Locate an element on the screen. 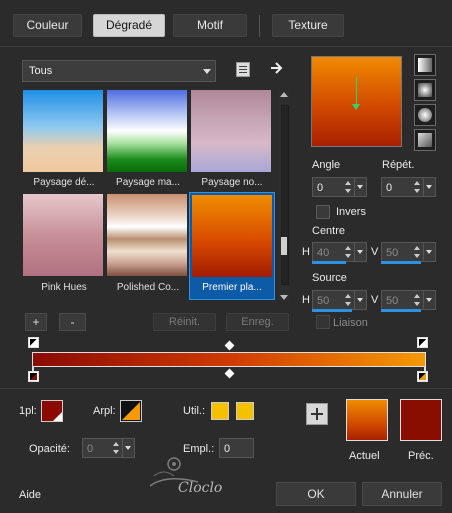 This screenshot has height=513, width=452. center-h-label: H is located at coordinates (306, 252).